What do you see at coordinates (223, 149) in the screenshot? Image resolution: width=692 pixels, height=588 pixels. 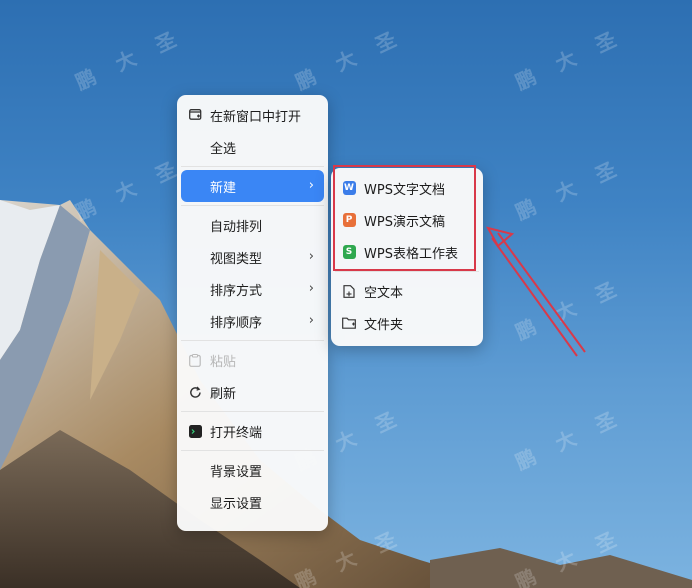 I see `menu-item-label: 全选` at bounding box center [223, 149].